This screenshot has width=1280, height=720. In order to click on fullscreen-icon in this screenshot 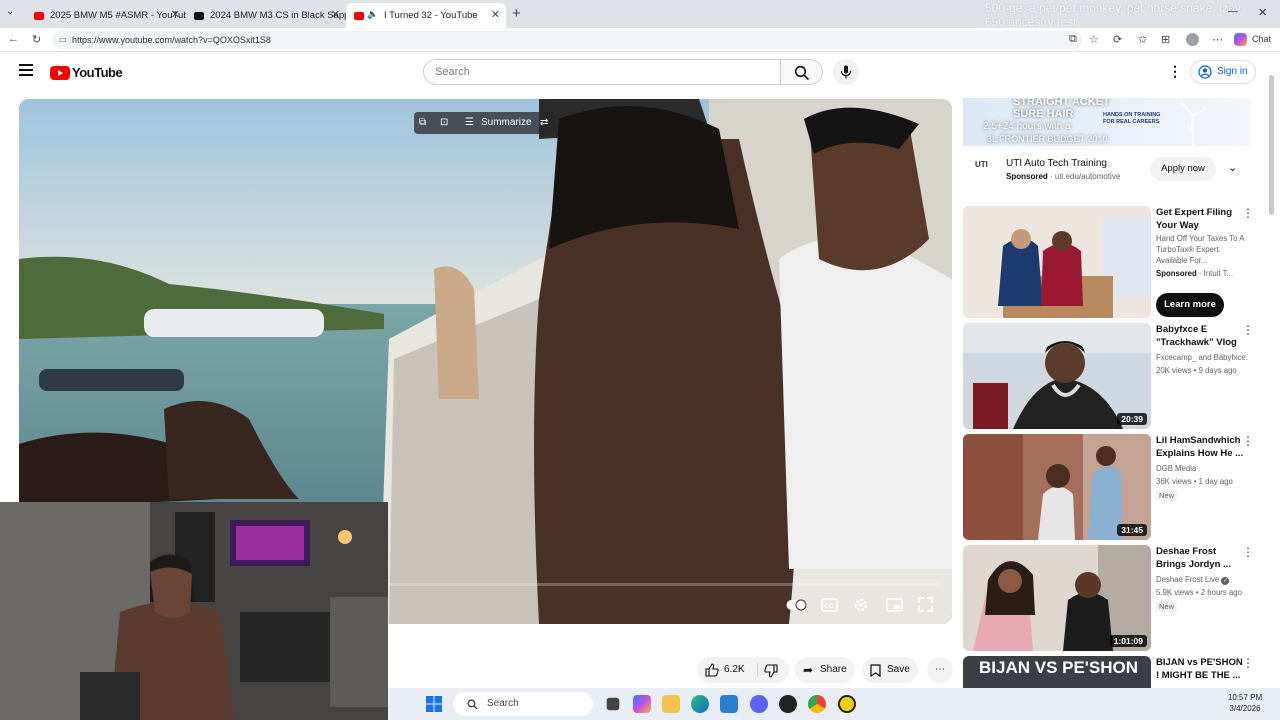, I will do `click(925, 604)`.